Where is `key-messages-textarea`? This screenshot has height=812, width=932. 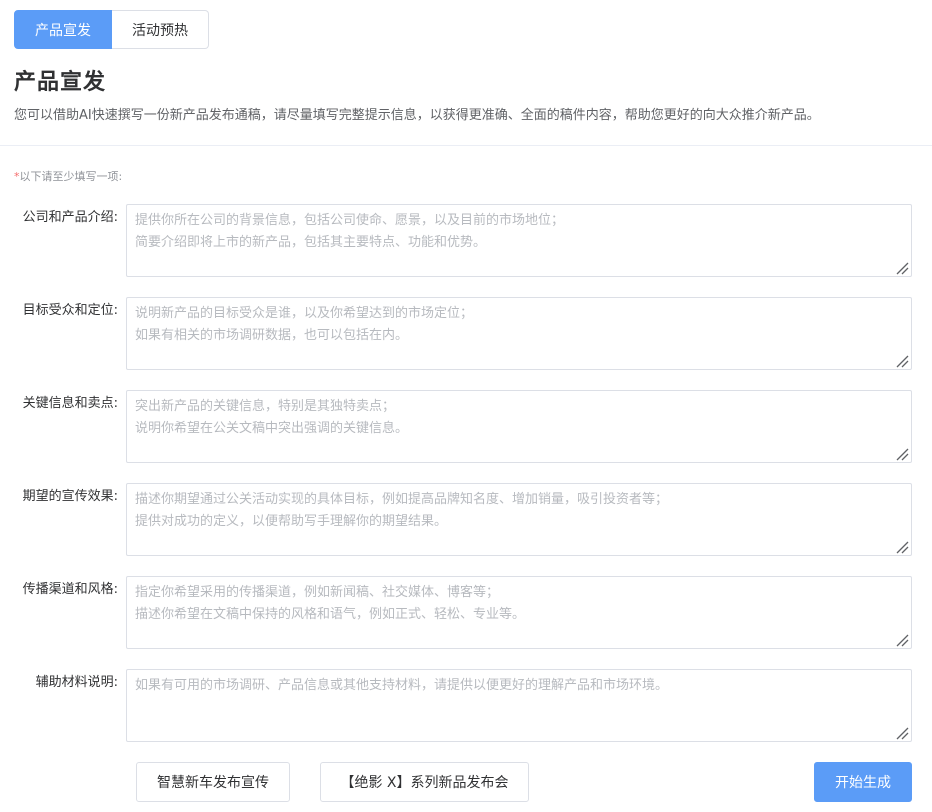
key-messages-textarea is located at coordinates (519, 426).